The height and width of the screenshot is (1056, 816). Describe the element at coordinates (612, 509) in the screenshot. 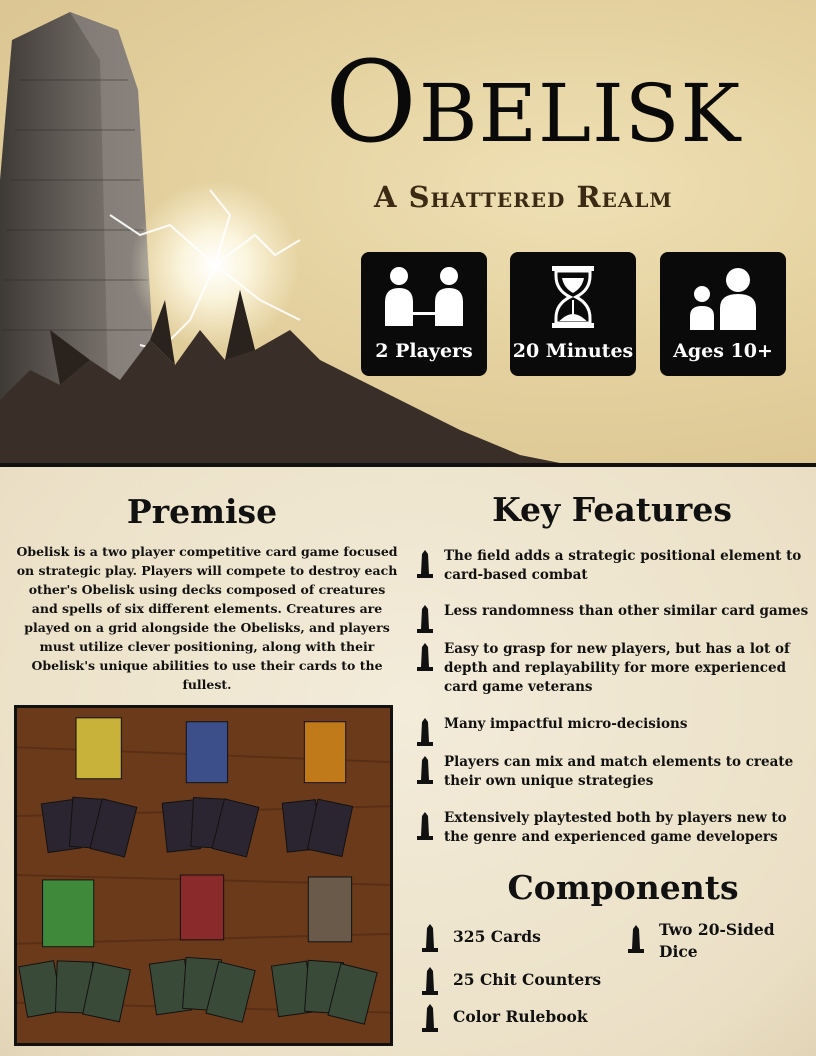

I see `features-heading: Key Features` at that location.